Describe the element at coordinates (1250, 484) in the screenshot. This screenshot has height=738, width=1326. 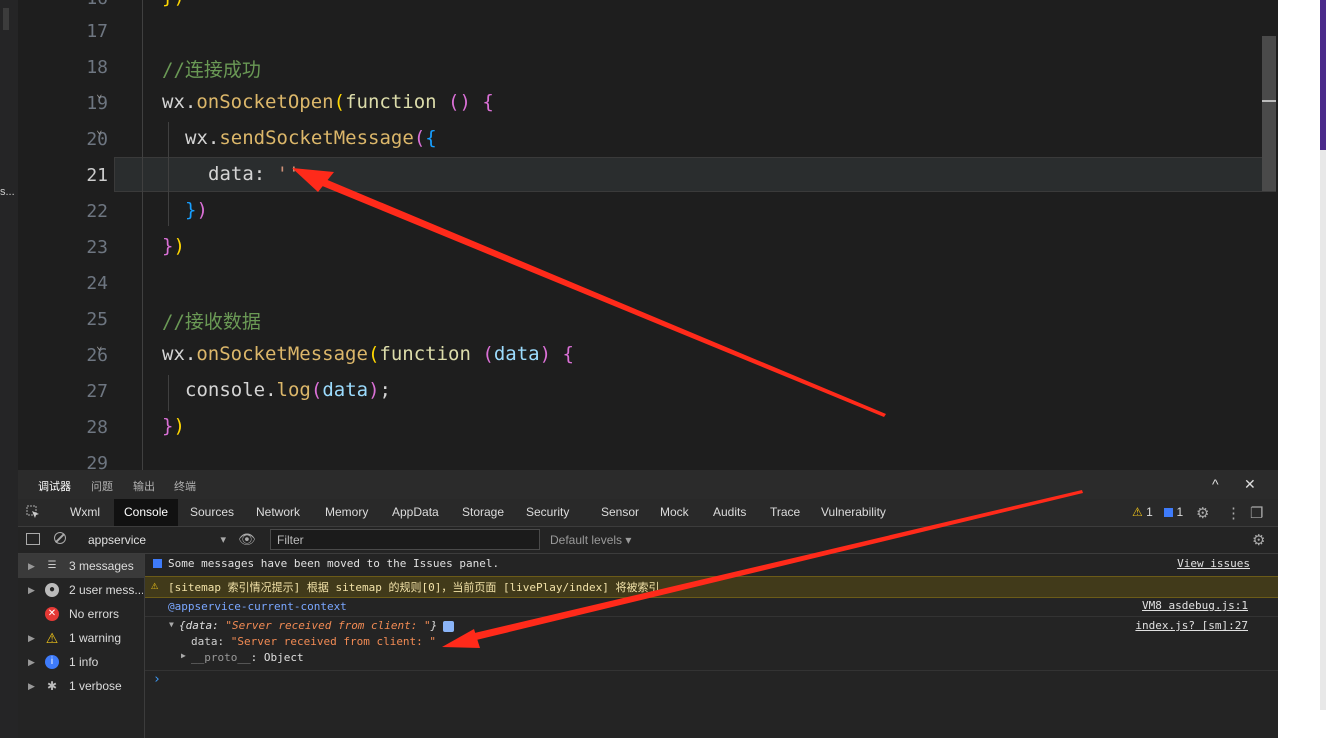
I see `close-panel-icon: ✕` at that location.